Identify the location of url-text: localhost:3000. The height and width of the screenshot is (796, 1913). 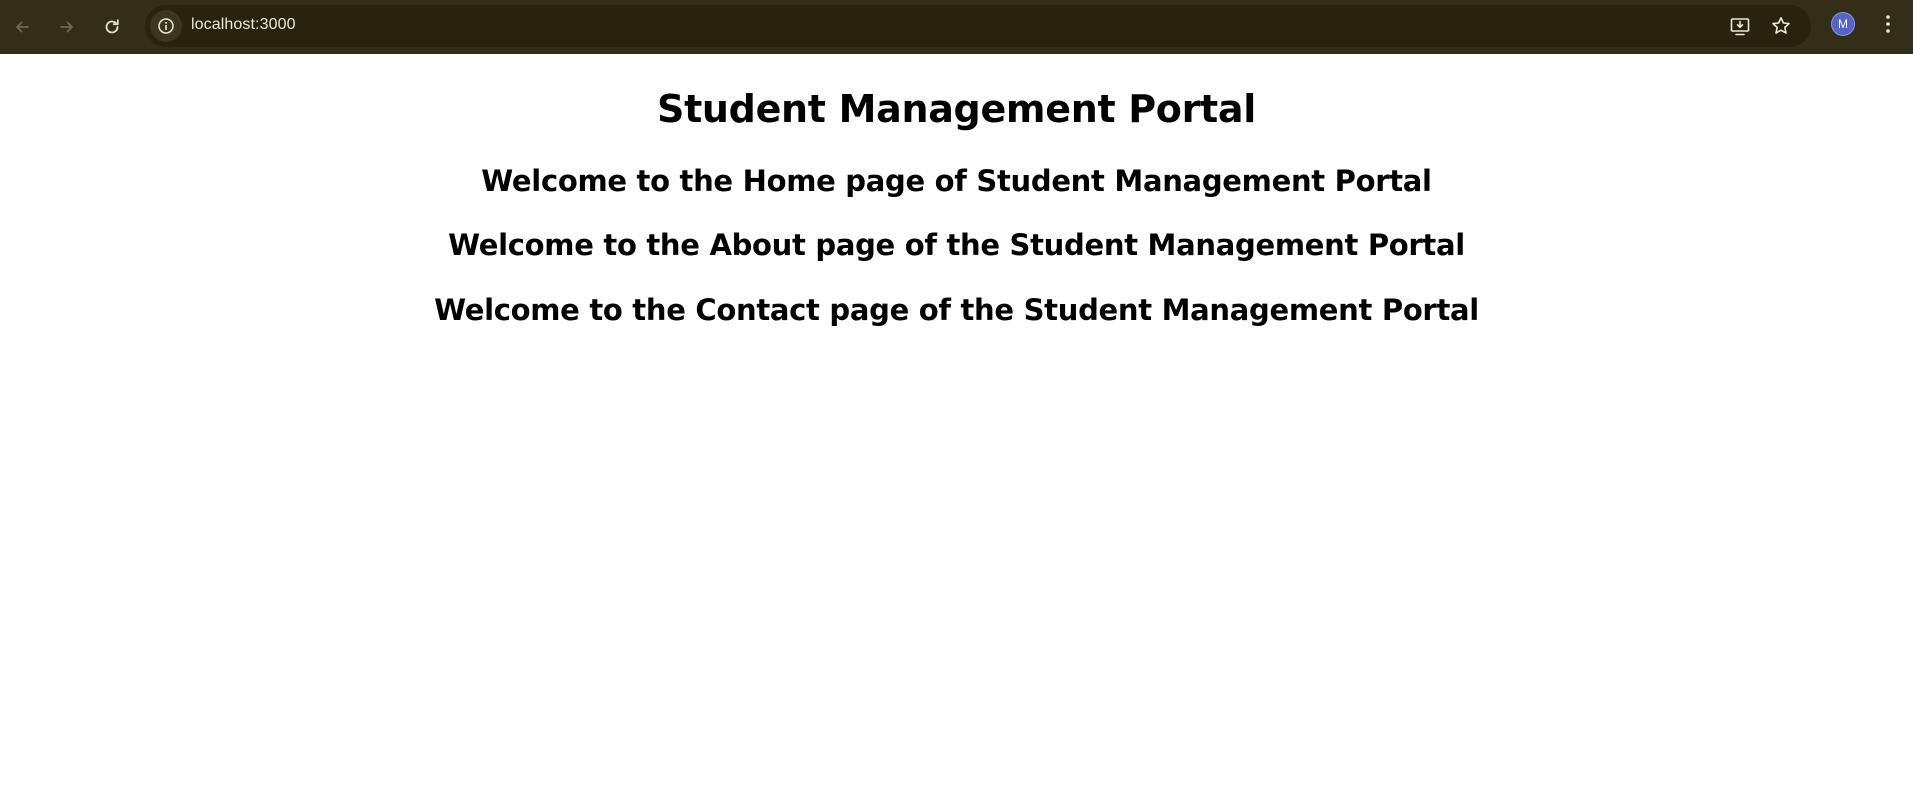
(243, 25).